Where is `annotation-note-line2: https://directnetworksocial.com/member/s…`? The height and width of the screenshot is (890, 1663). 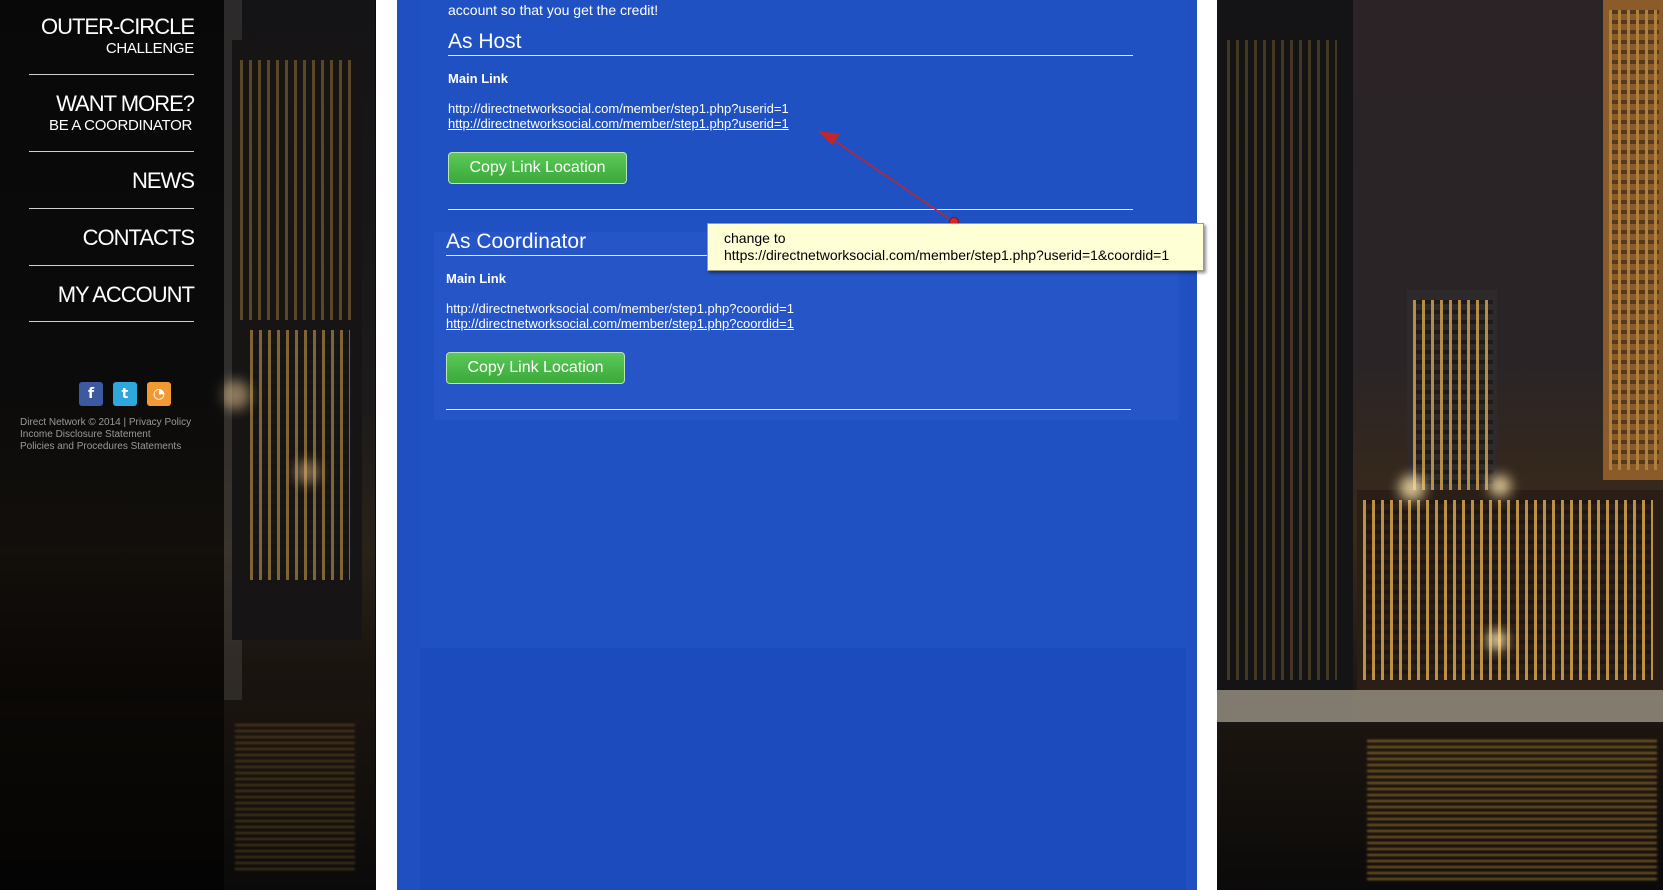
annotation-note-line2: https://directnetworksocial.com/member/s… is located at coordinates (947, 255).